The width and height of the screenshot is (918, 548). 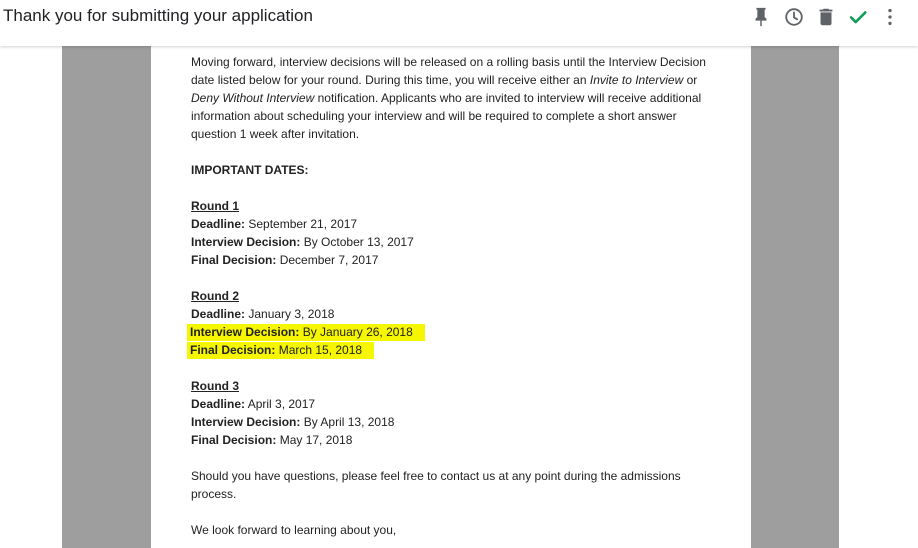 What do you see at coordinates (858, 17) in the screenshot?
I see `check-icon` at bounding box center [858, 17].